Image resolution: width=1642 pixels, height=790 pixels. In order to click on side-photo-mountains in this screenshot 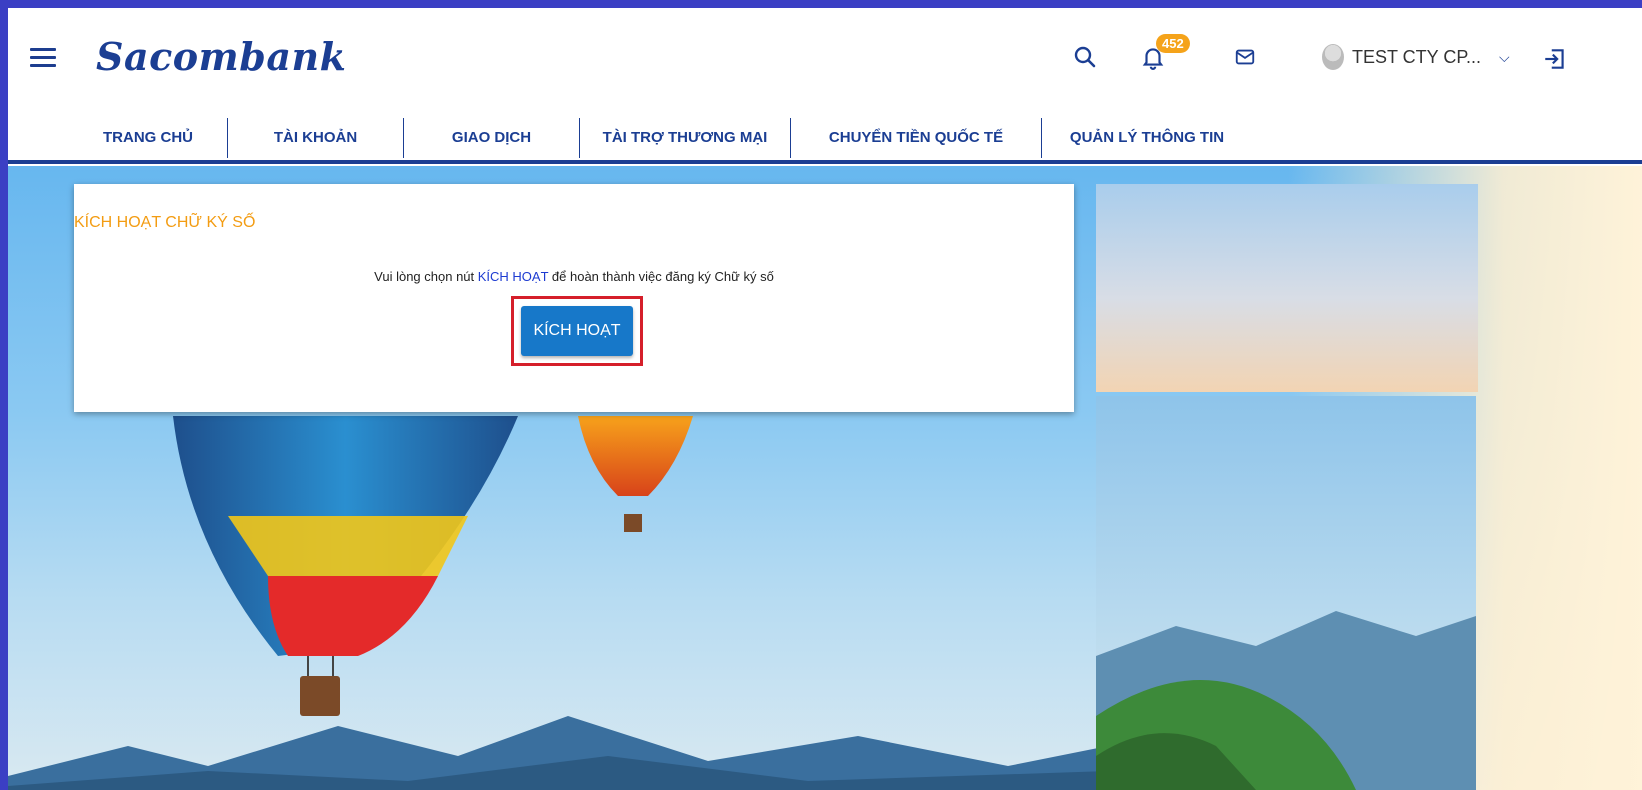, I will do `click(1286, 593)`.